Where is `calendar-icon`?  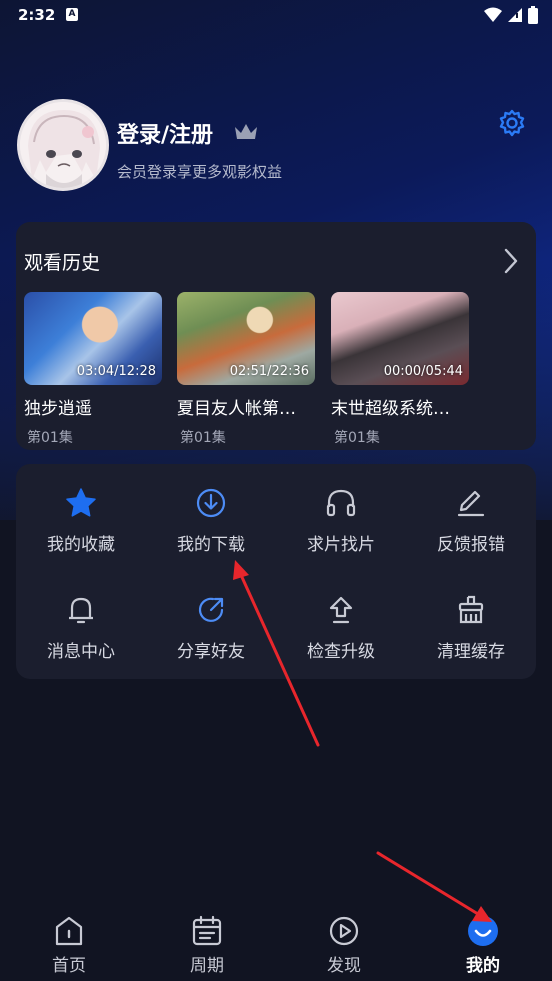 calendar-icon is located at coordinates (207, 930).